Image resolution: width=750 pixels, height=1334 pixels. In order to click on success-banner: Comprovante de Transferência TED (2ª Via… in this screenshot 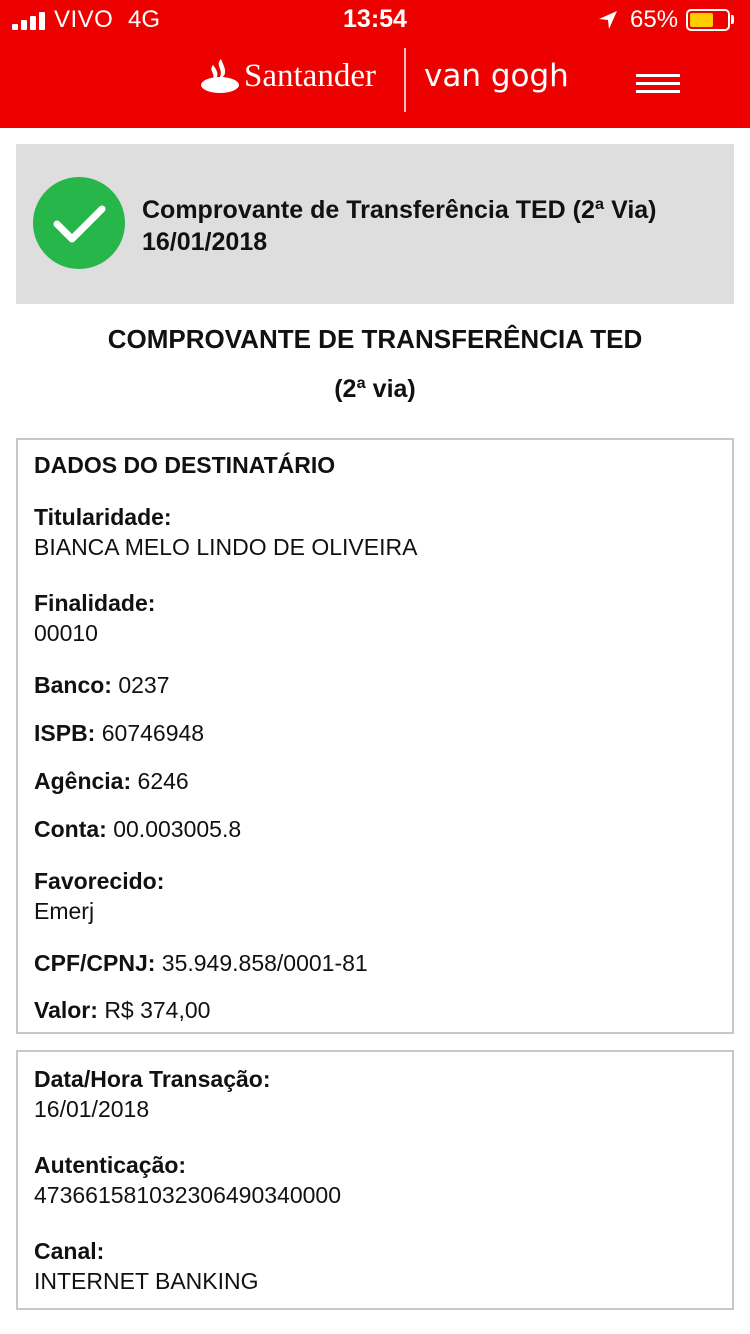, I will do `click(375, 224)`.